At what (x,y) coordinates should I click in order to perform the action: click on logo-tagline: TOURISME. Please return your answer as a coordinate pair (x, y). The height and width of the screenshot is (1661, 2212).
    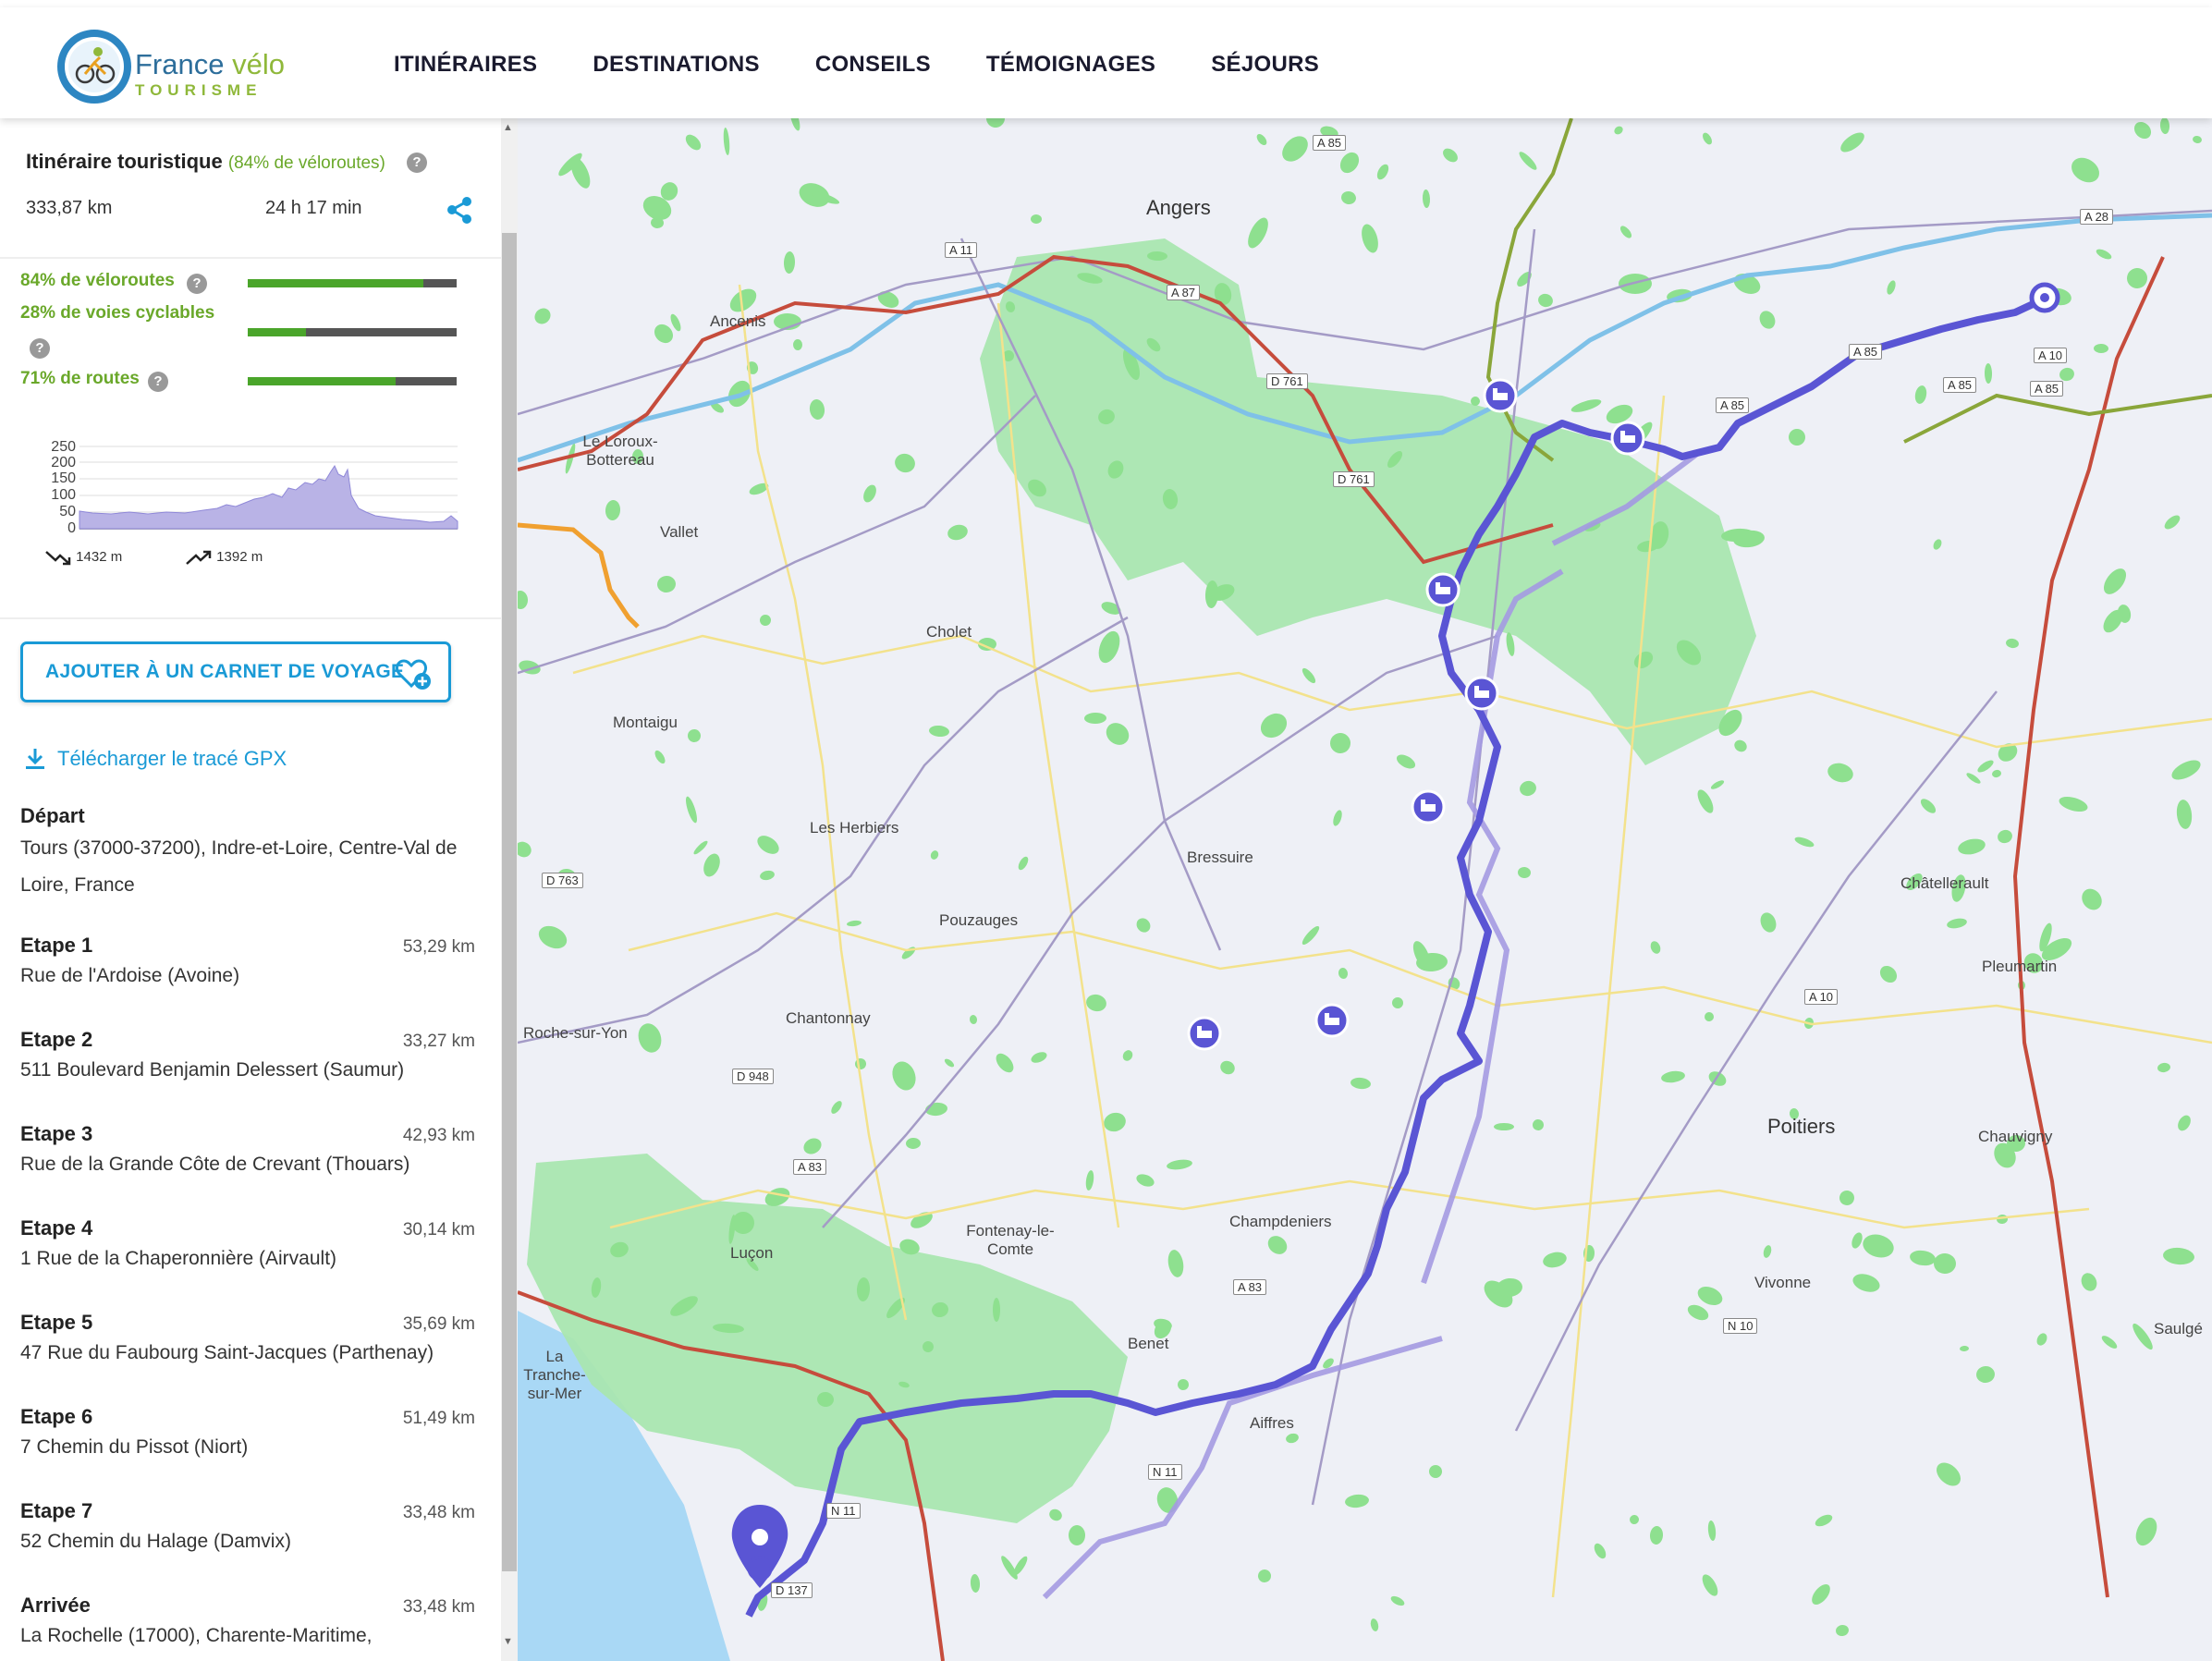
    Looking at the image, I should click on (199, 90).